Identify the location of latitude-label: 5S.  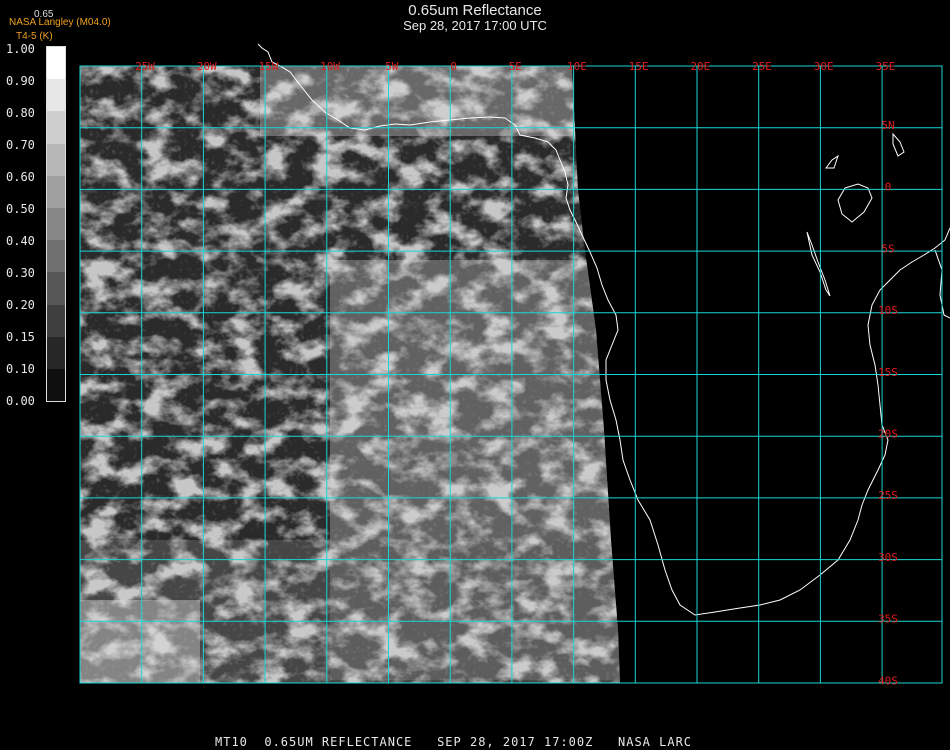
(887, 248).